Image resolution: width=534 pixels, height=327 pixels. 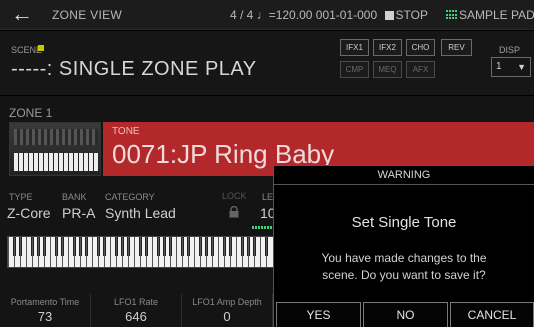 What do you see at coordinates (387, 69) in the screenshot?
I see `fx-meq-button: MEQ` at bounding box center [387, 69].